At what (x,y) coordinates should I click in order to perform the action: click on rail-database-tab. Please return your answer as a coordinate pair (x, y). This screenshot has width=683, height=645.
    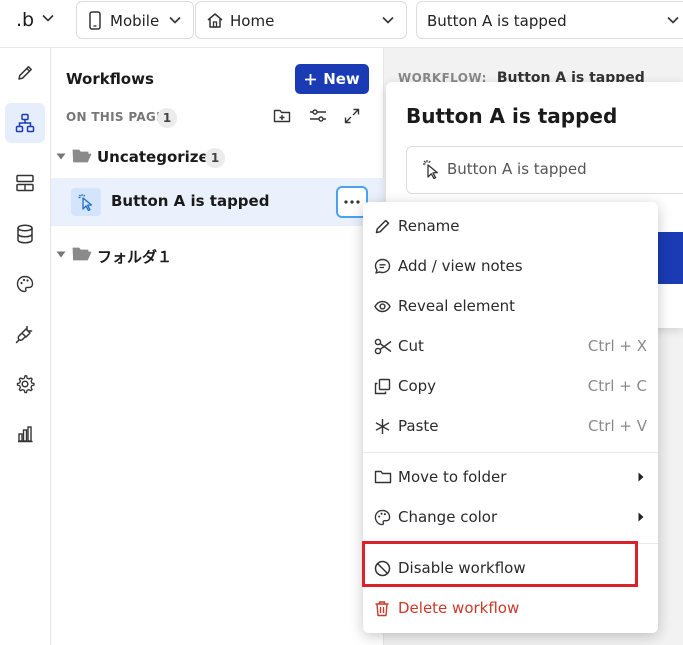
    Looking at the image, I should click on (25, 234).